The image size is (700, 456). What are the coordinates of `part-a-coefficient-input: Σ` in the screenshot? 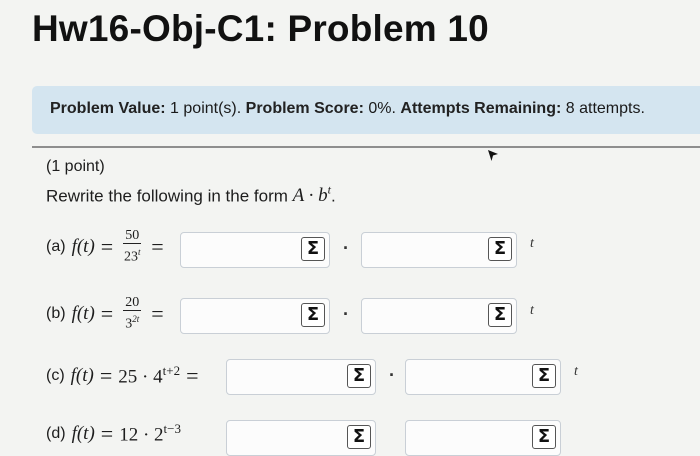 It's located at (255, 250).